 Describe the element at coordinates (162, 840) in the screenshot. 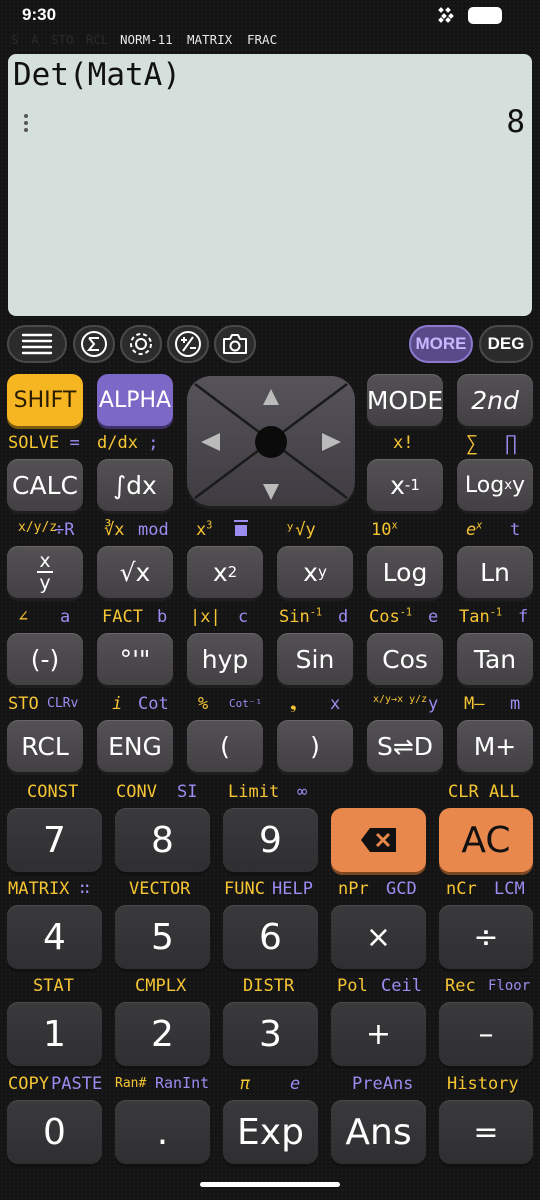

I see `eight-key: 8` at that location.